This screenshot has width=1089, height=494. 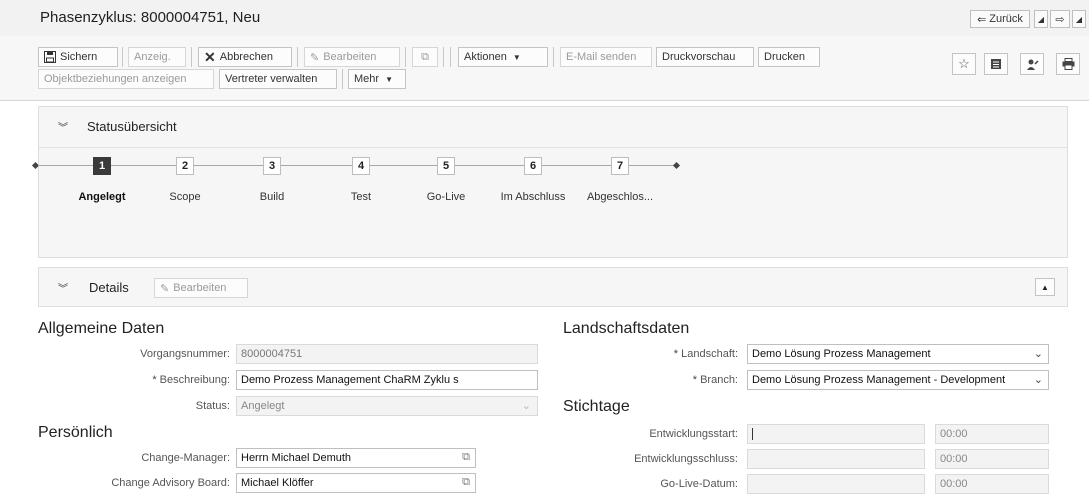 What do you see at coordinates (836, 459) in the screenshot?
I see `dev-end-date-input` at bounding box center [836, 459].